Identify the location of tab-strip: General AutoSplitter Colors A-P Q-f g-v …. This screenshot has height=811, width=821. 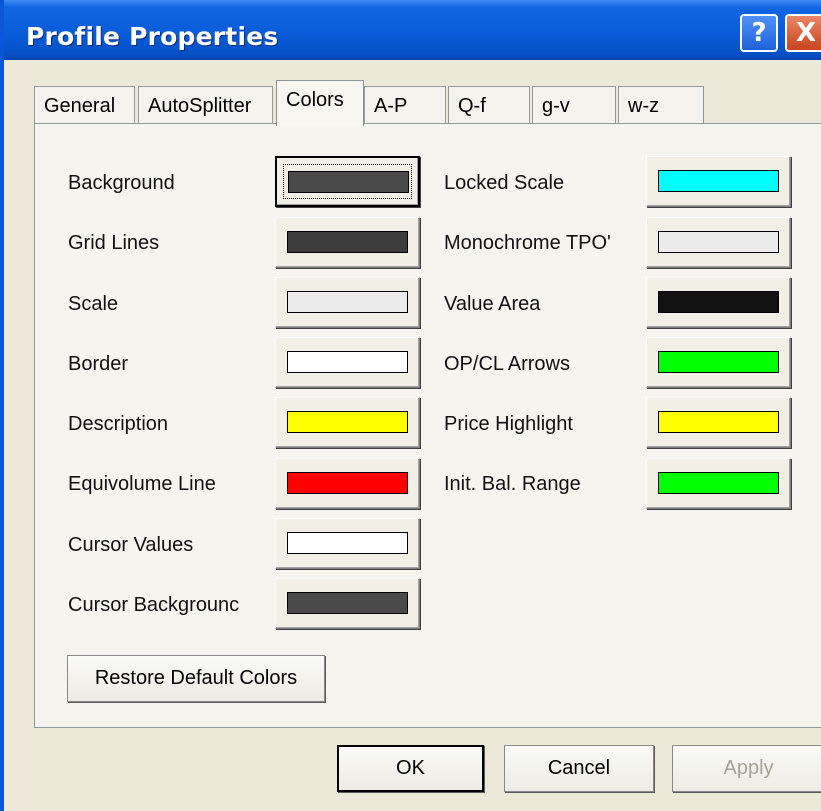
(412, 103).